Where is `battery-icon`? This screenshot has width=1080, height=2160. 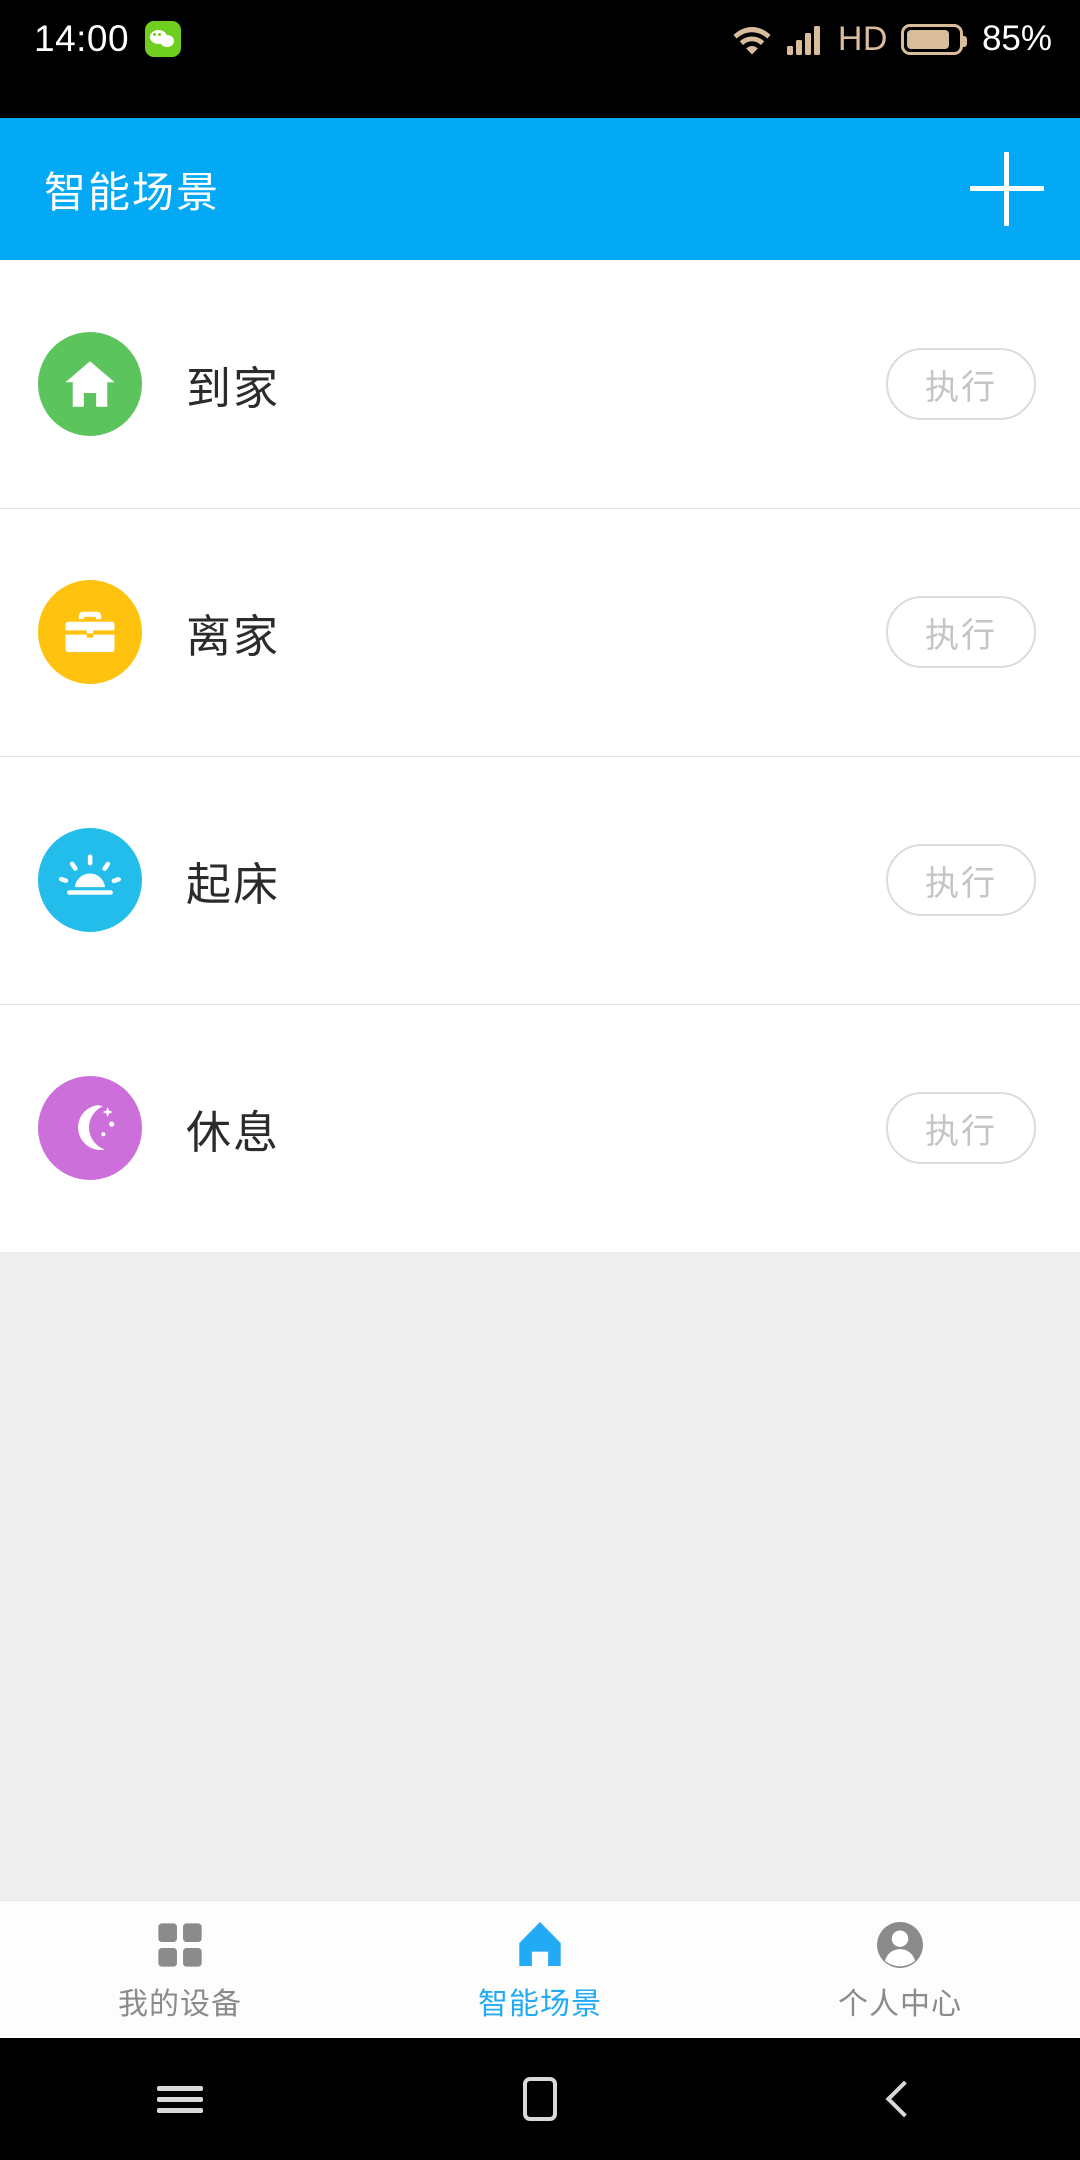
battery-icon is located at coordinates (933, 39).